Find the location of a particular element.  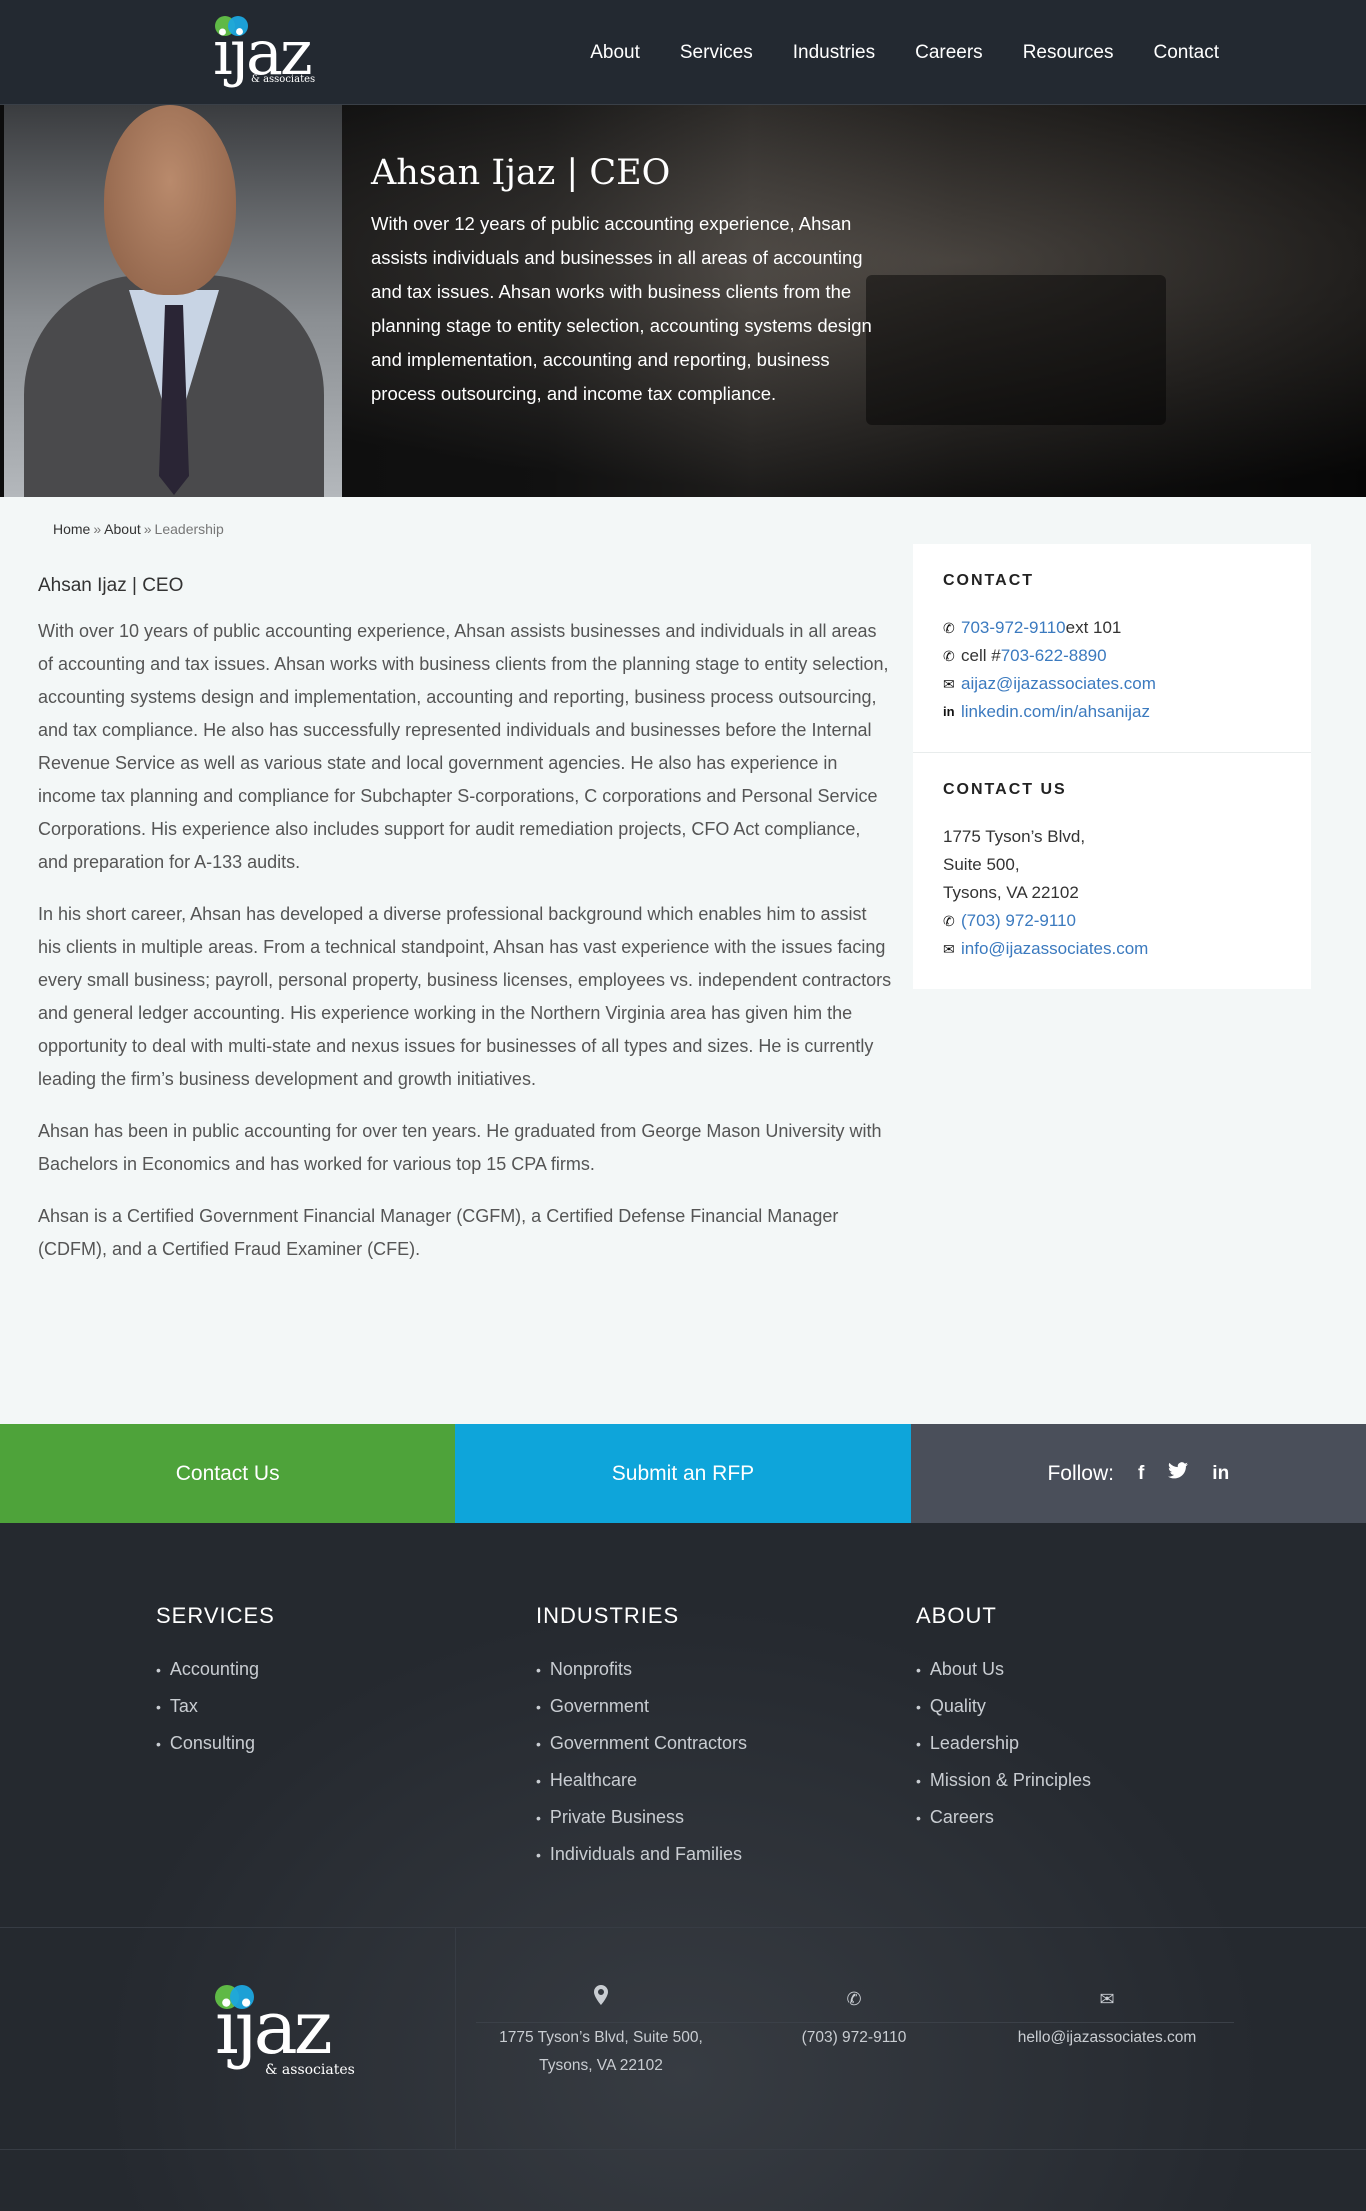

footer-bottom-divider is located at coordinates (683, 2149).